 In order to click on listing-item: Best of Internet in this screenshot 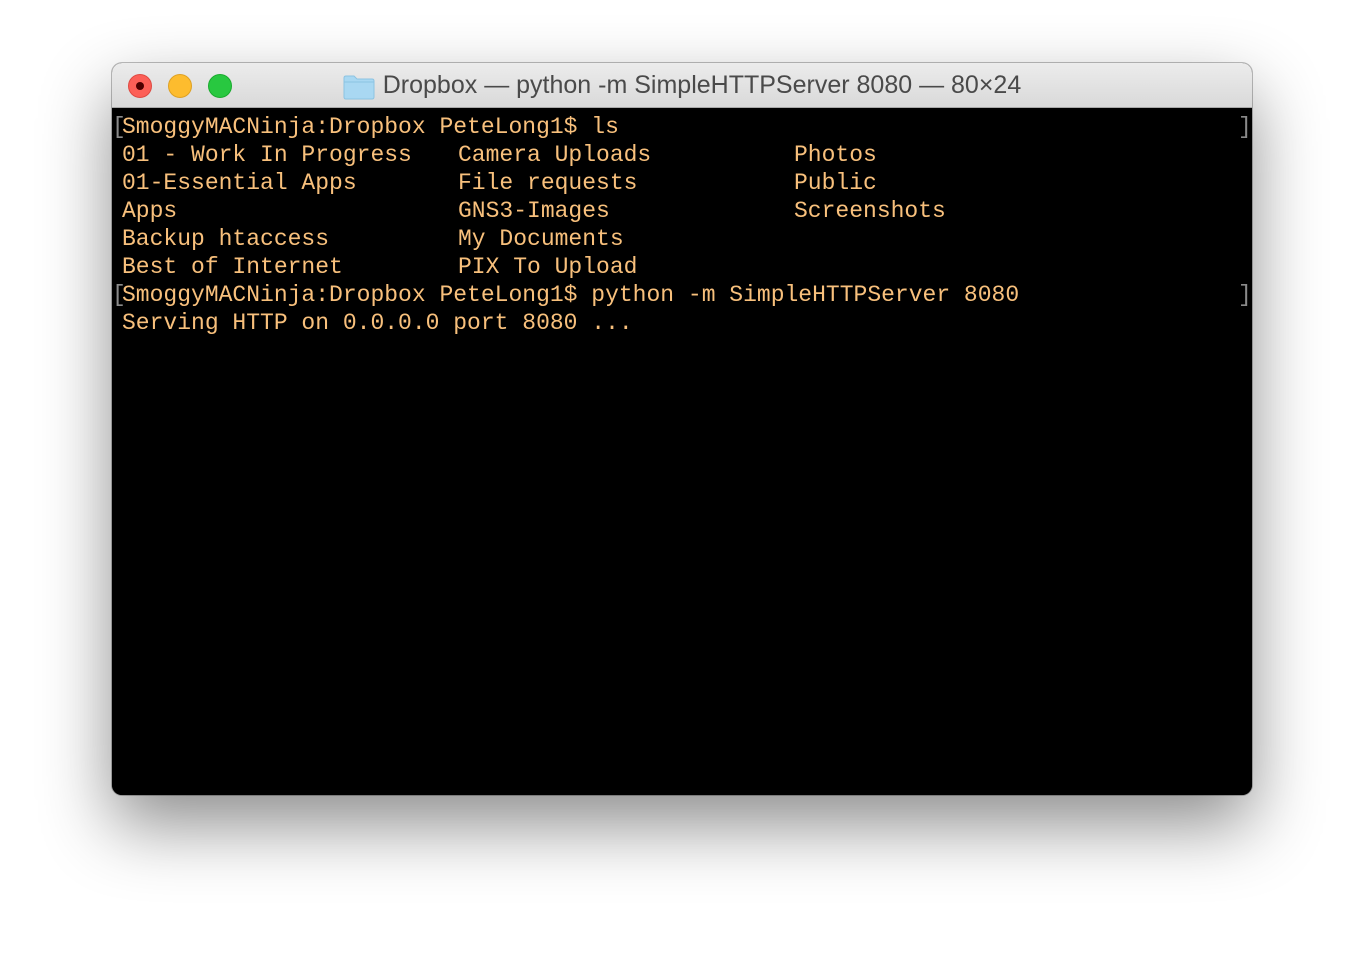, I will do `click(232, 267)`.